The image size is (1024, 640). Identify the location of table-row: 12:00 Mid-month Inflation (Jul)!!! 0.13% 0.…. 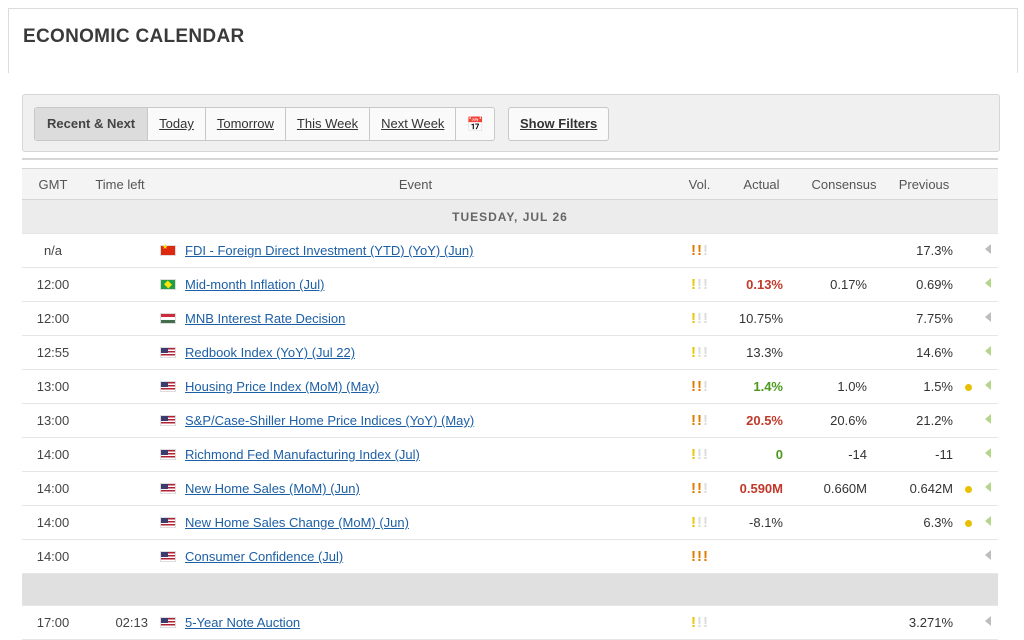
(510, 284).